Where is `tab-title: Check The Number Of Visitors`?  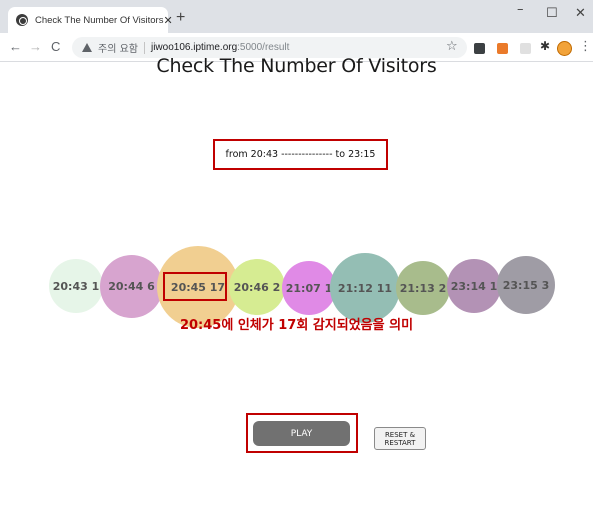
tab-title: Check The Number Of Visitors is located at coordinates (99, 20).